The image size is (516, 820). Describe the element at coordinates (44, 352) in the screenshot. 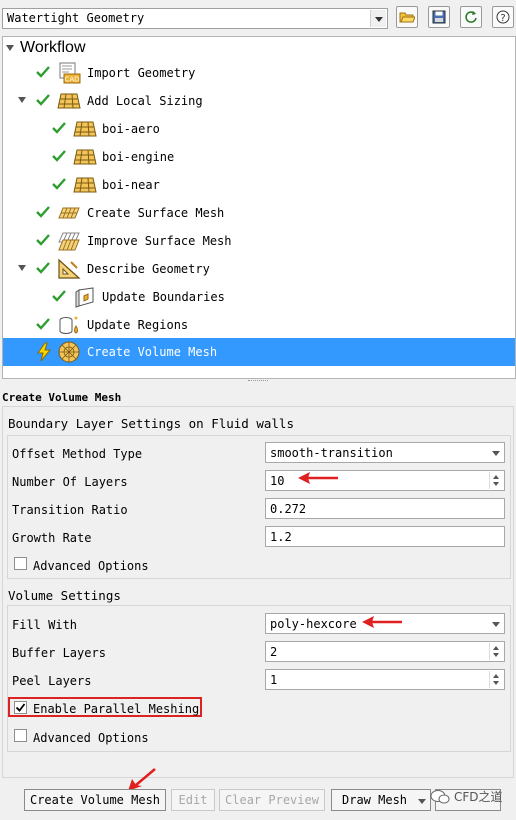

I see `lightning-icon` at that location.